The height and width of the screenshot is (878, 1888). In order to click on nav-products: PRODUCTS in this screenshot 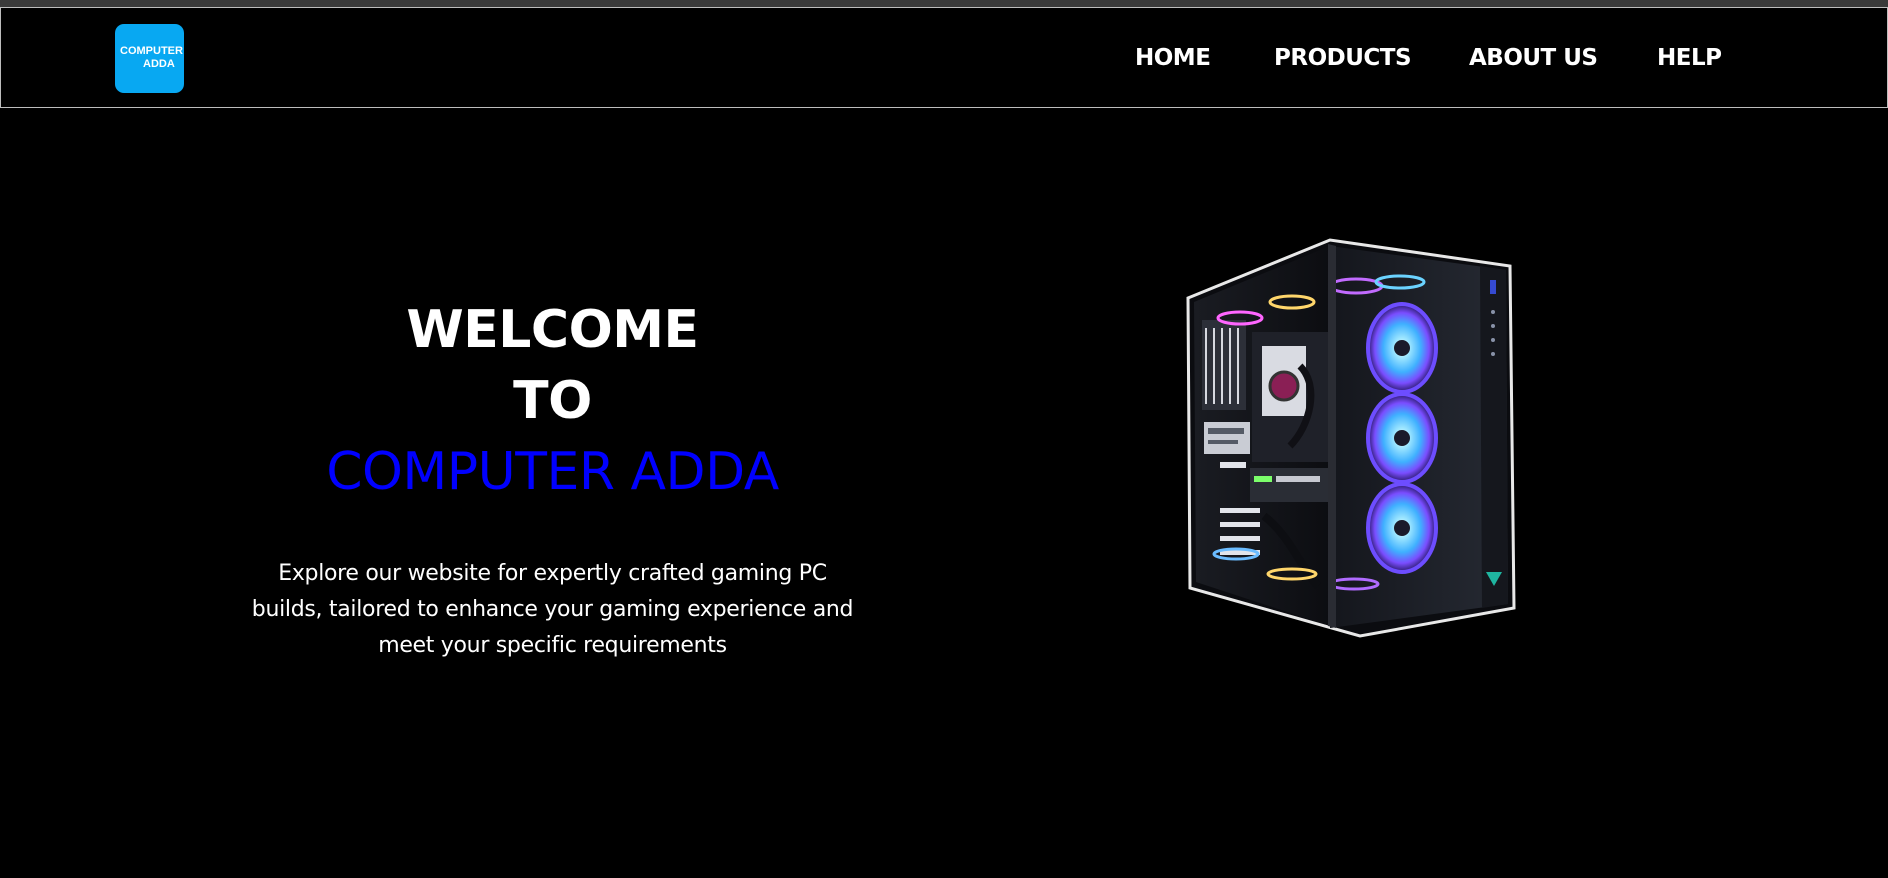, I will do `click(1343, 58)`.